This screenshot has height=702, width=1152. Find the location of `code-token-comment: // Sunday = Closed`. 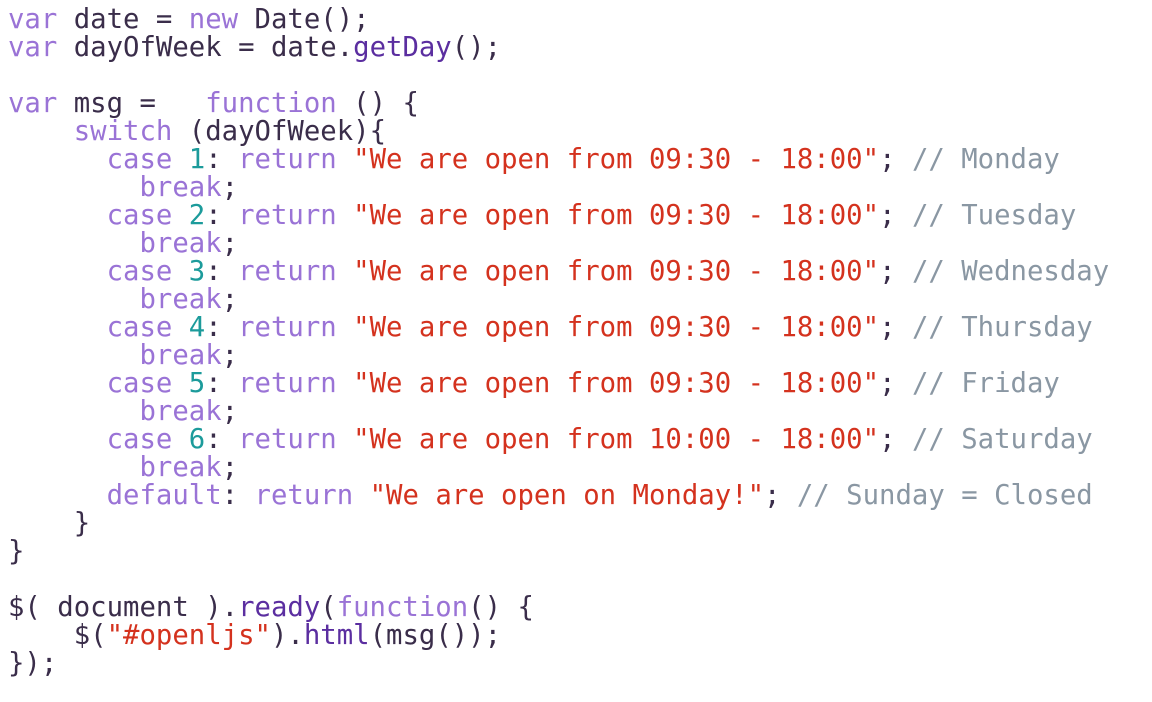

code-token-comment: // Sunday = Closed is located at coordinates (944, 495).